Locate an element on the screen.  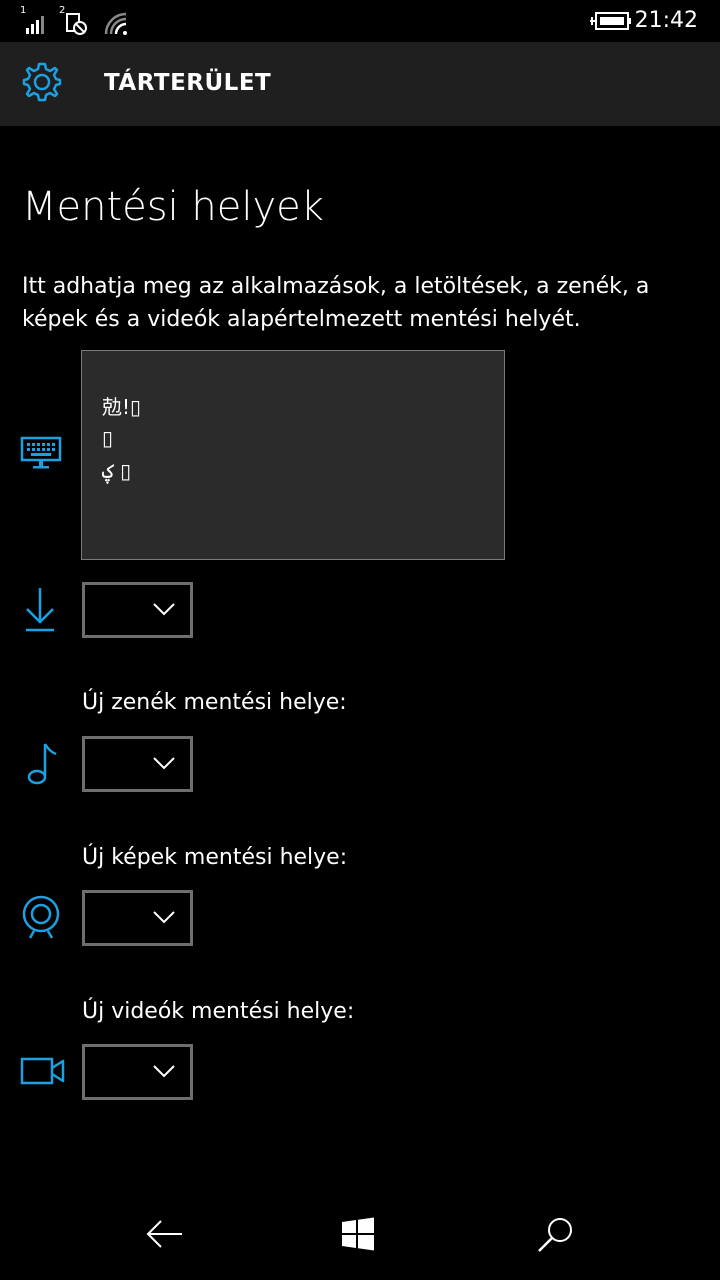
app-header: TÁRTERÜLET is located at coordinates (360, 84).